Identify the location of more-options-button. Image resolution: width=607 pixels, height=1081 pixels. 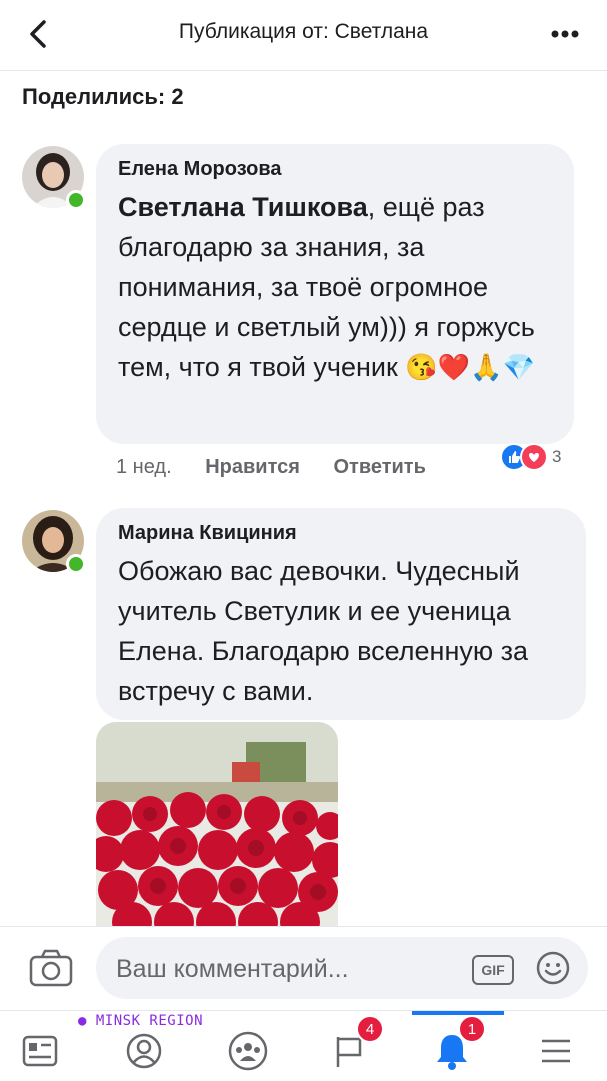
(565, 34).